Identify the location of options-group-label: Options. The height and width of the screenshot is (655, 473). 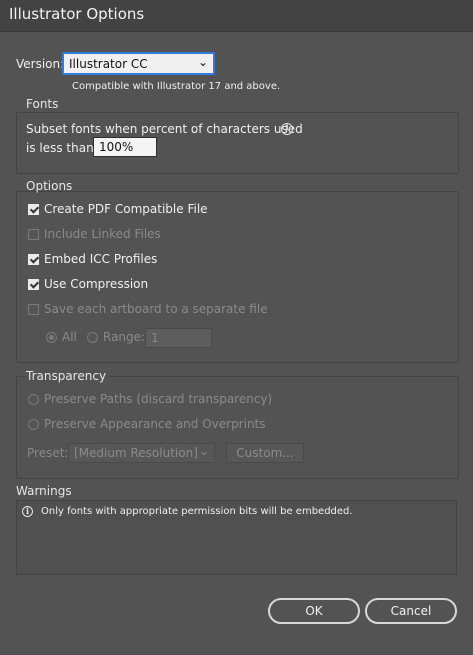
(49, 186).